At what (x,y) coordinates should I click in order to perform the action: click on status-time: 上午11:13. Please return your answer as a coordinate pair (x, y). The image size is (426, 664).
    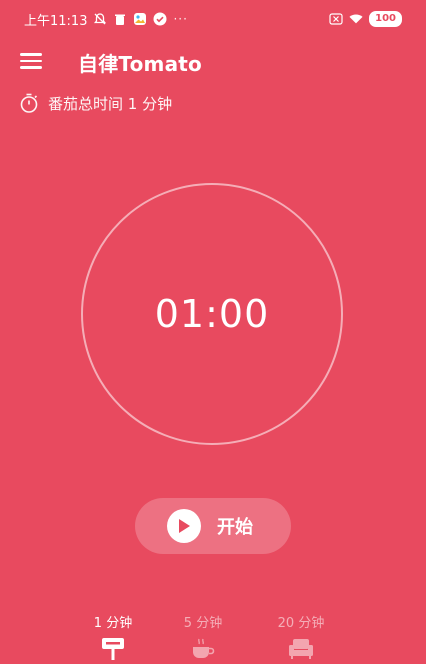
    Looking at the image, I should click on (56, 21).